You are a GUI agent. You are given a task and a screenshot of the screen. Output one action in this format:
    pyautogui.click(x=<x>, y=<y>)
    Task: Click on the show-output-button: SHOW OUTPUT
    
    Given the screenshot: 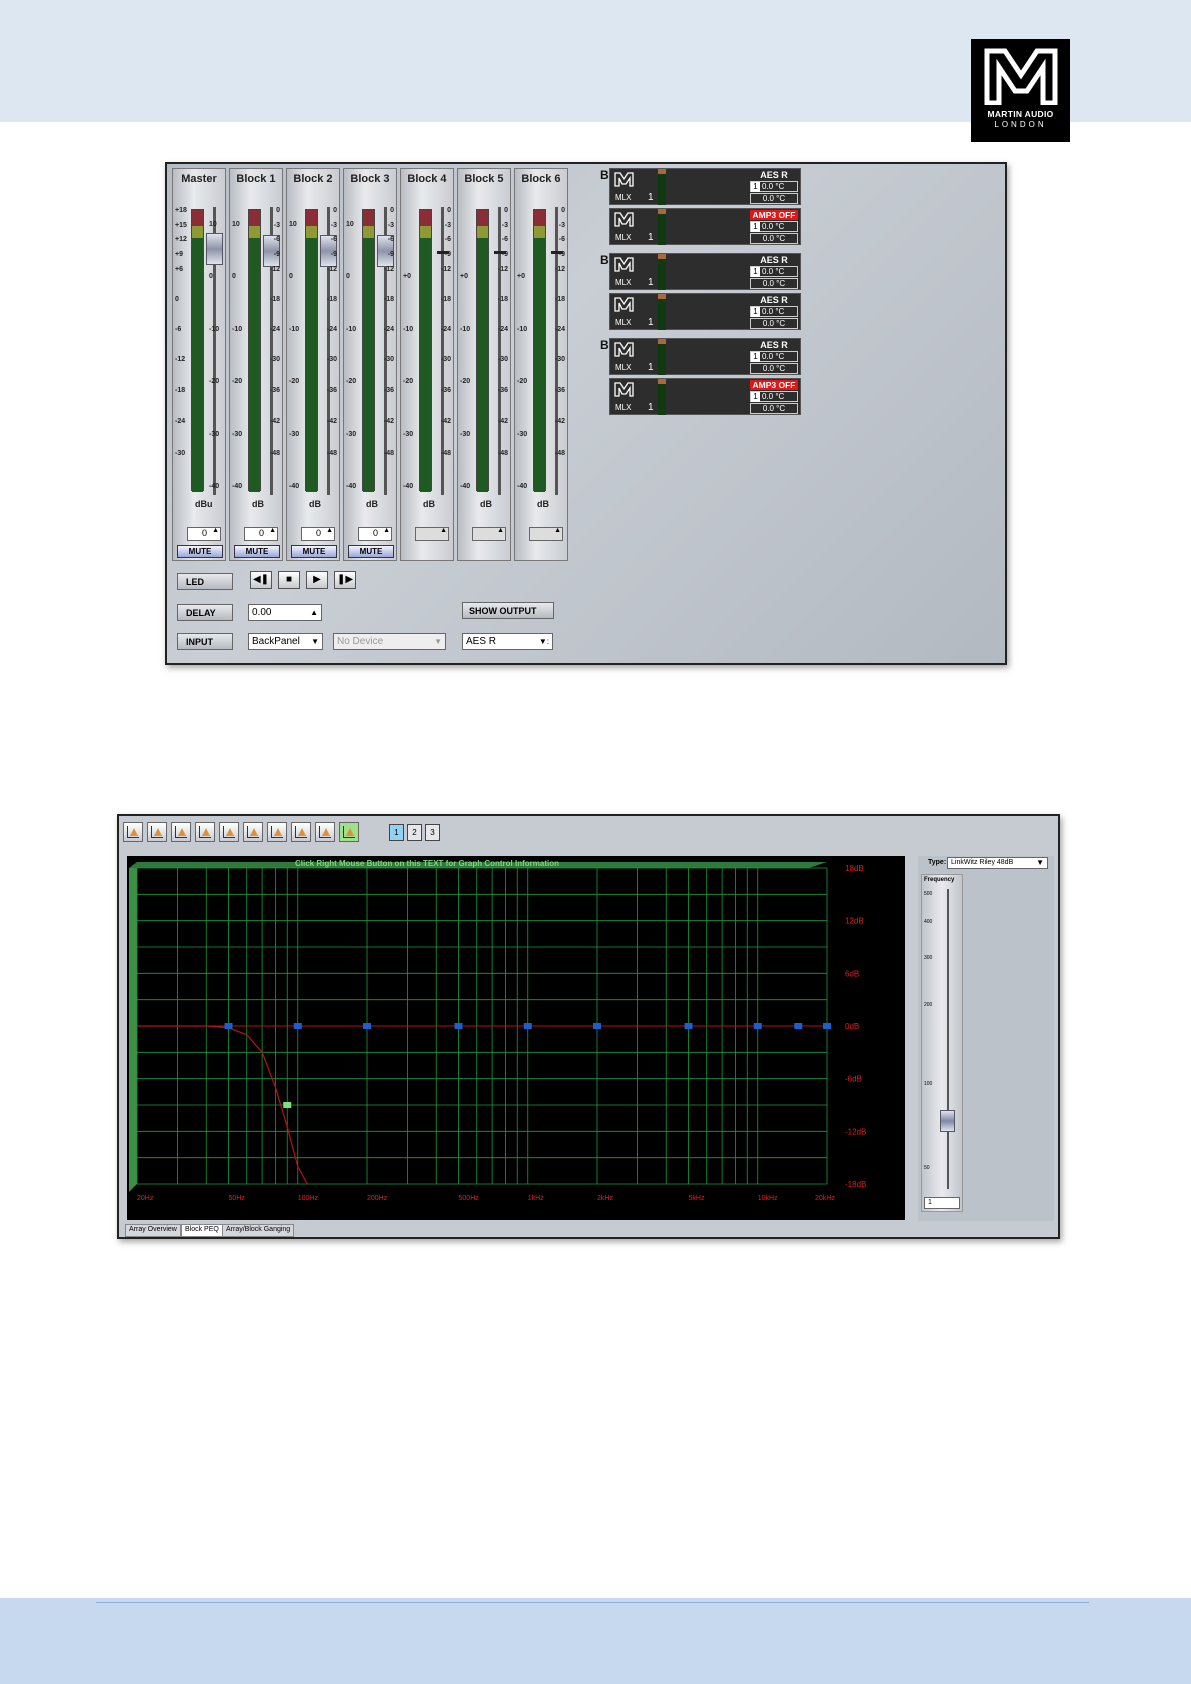 What is the action you would take?
    pyautogui.click(x=508, y=610)
    